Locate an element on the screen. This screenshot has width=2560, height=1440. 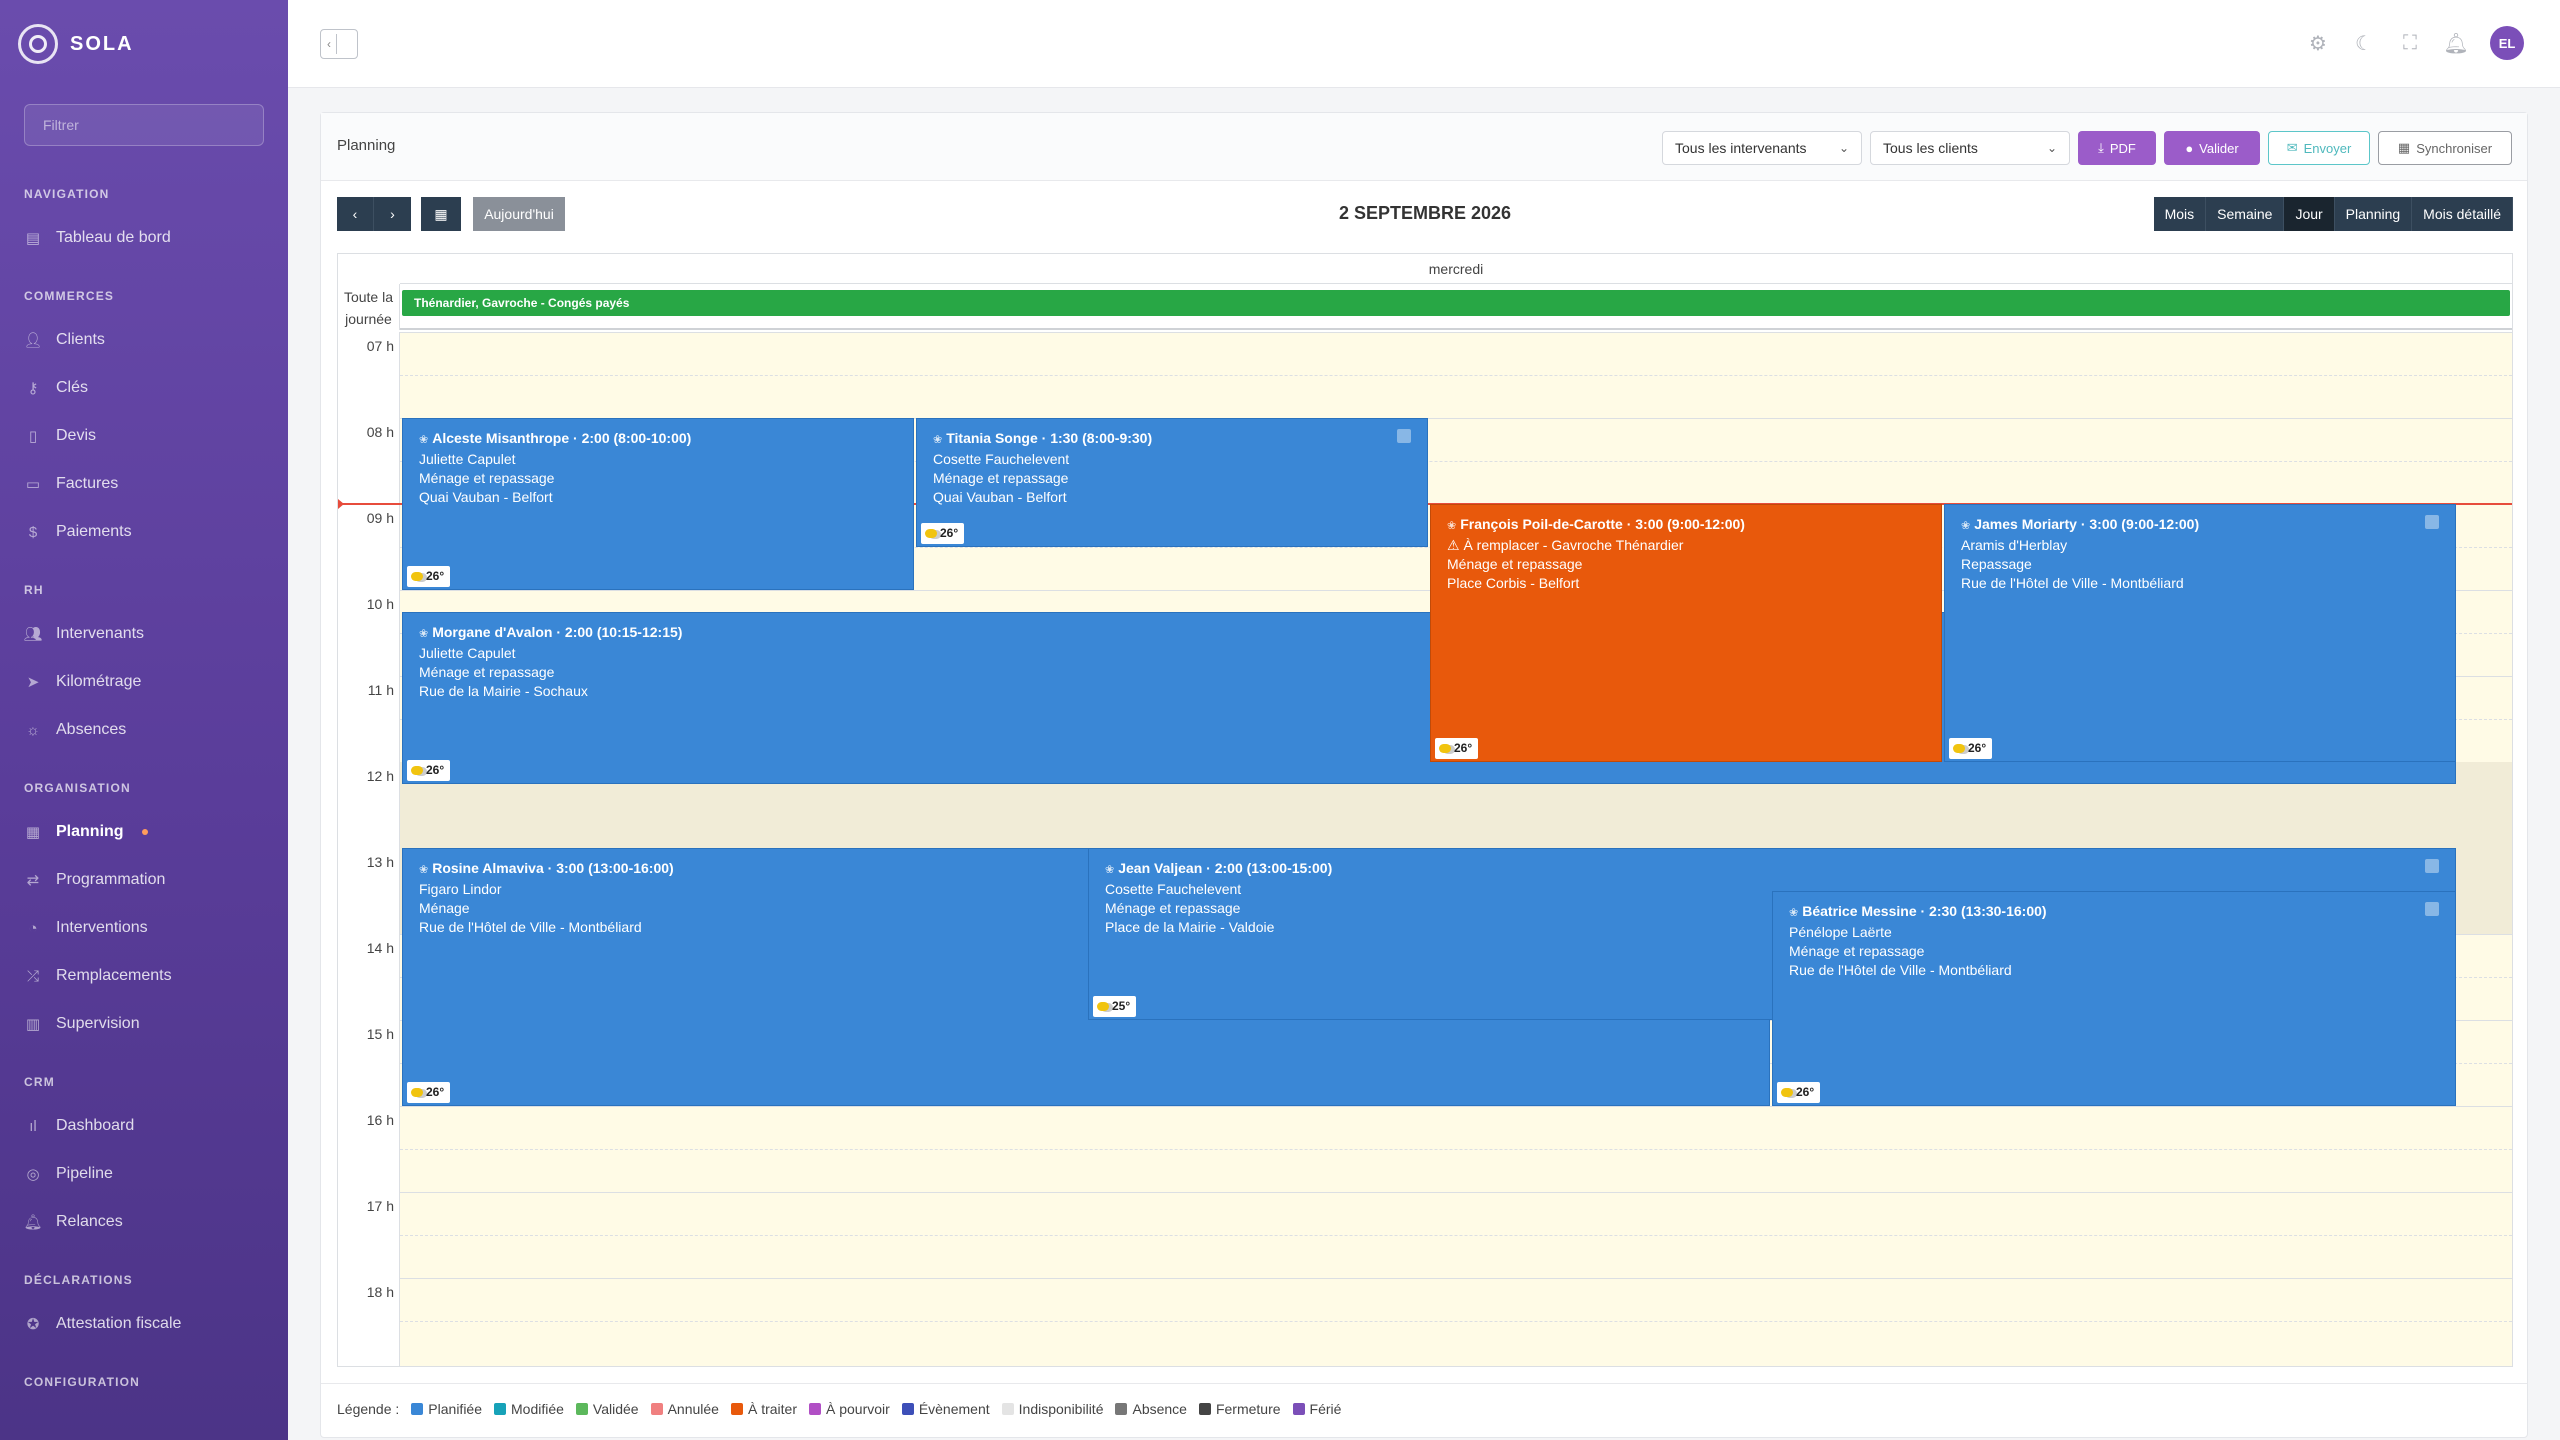
gear-icon: ⚙ is located at coordinates (2318, 43).